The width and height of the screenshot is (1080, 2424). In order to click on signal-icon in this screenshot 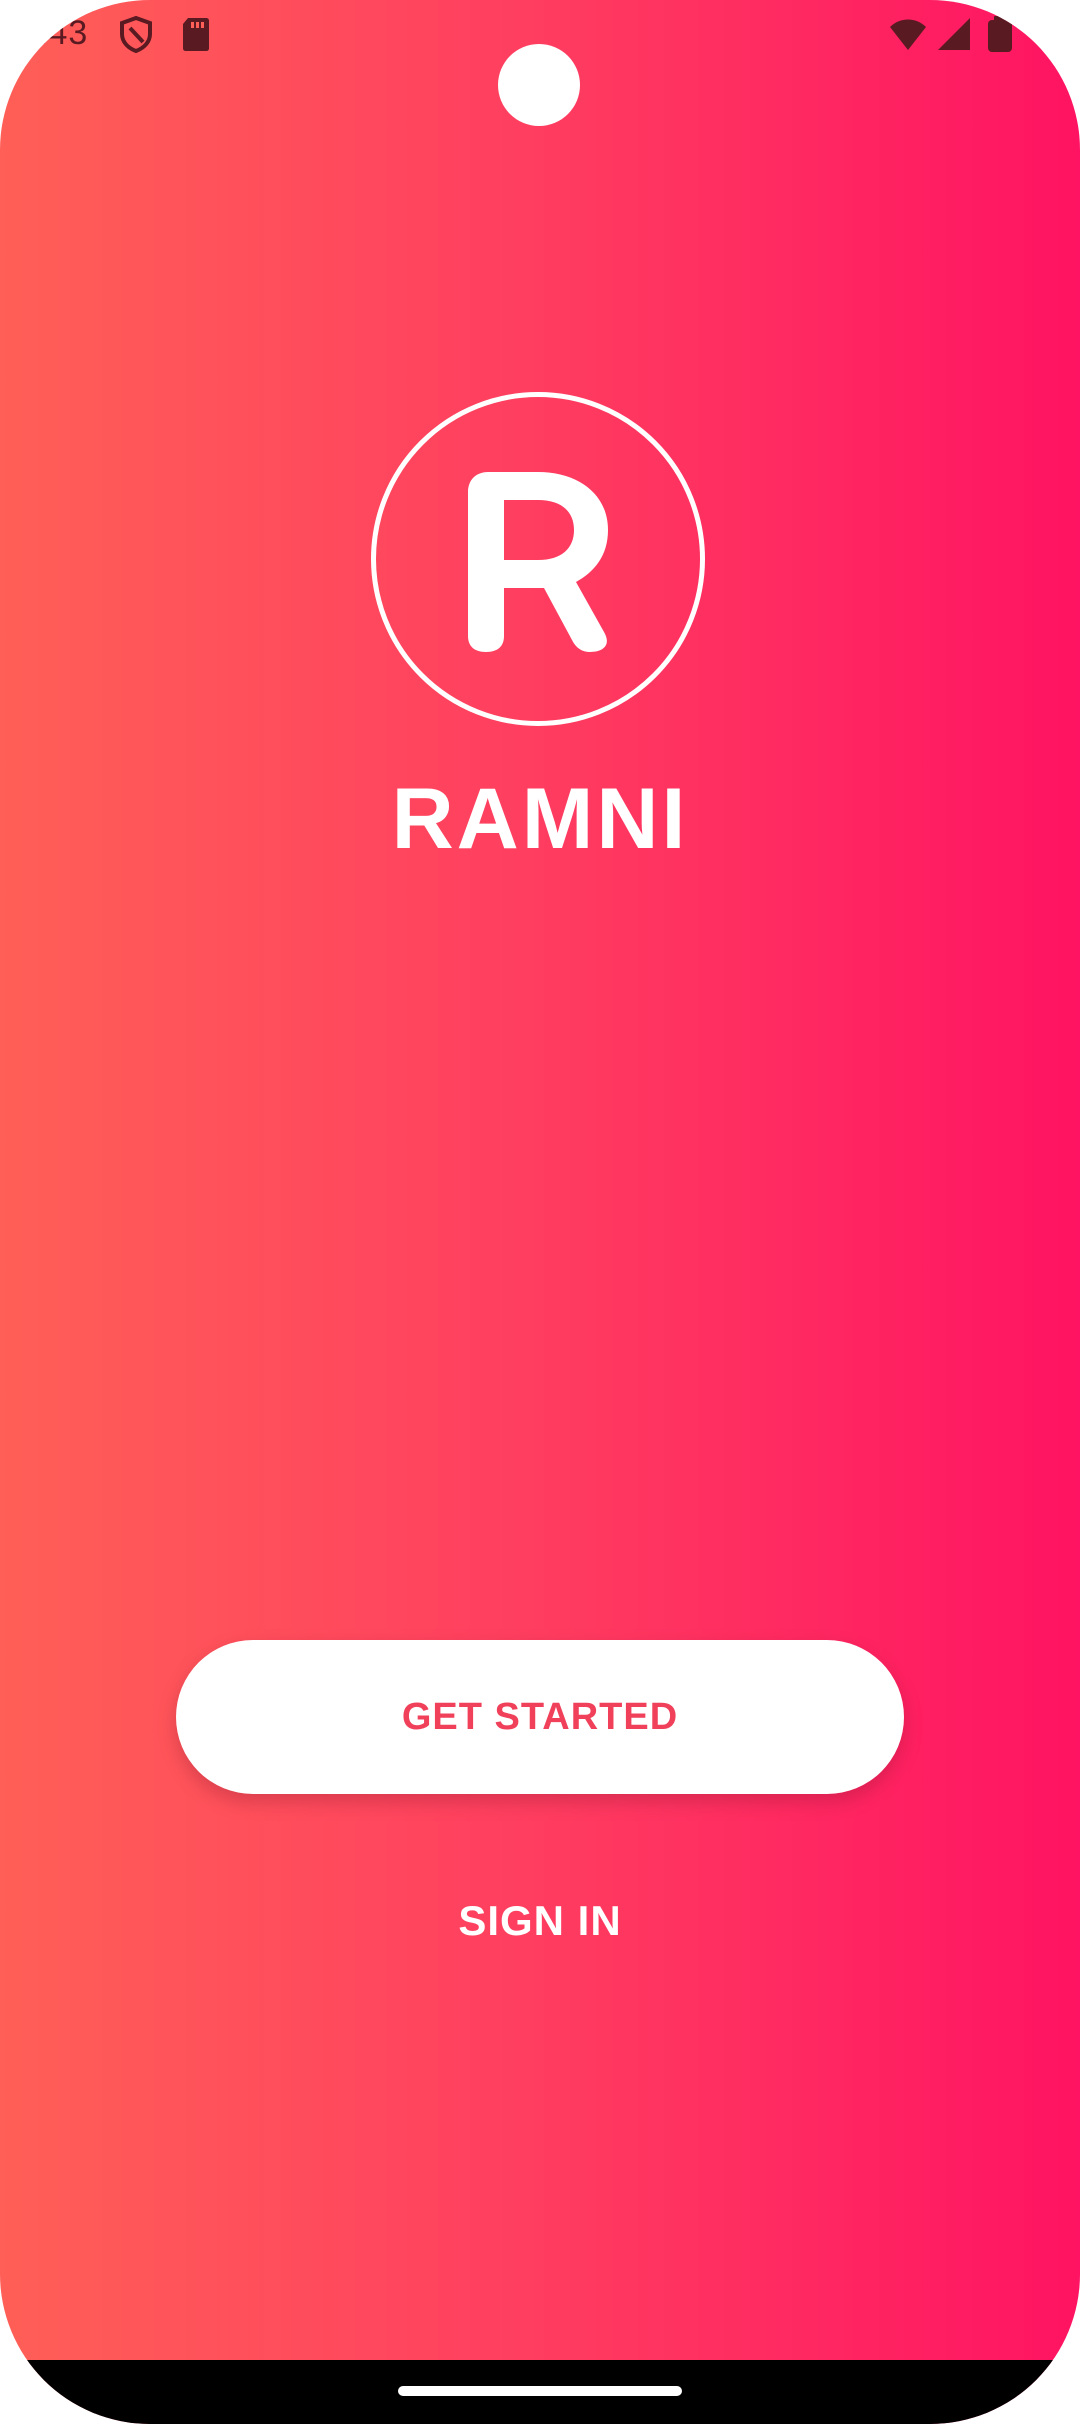, I will do `click(954, 34)`.